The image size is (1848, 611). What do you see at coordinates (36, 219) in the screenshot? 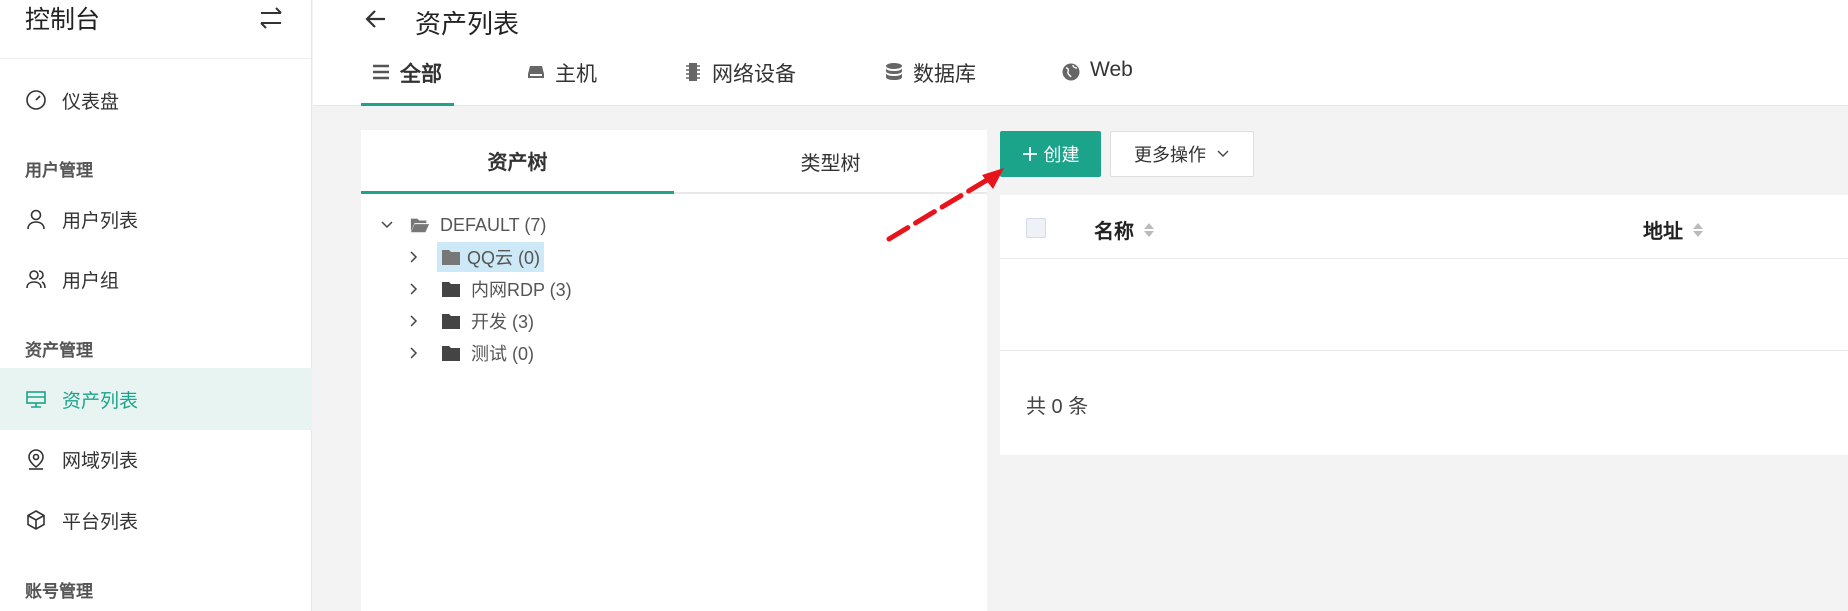
I see `user-icon` at bounding box center [36, 219].